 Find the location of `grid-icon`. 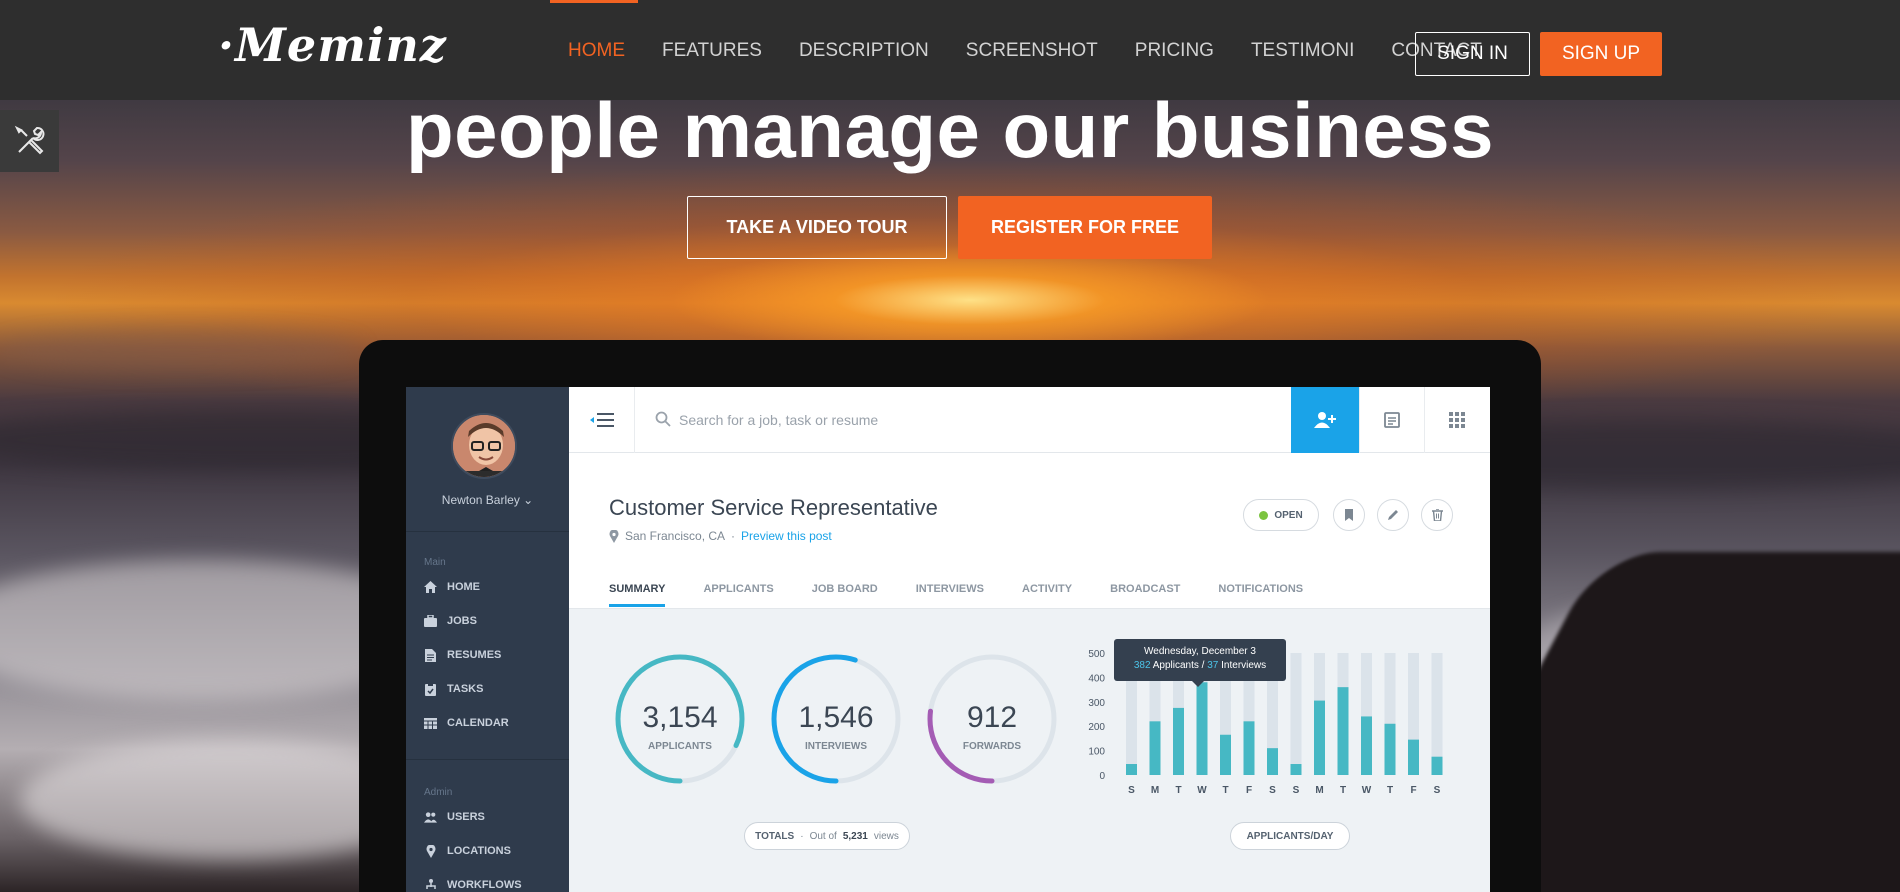

grid-icon is located at coordinates (1457, 420).